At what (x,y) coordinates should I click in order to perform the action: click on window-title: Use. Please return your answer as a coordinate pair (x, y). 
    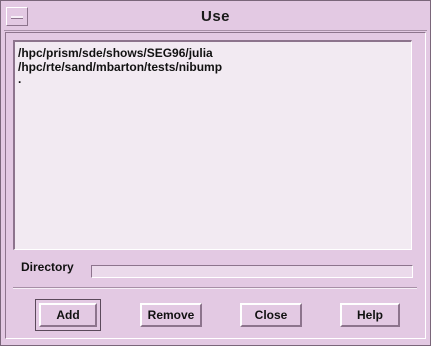
    Looking at the image, I should click on (215, 16).